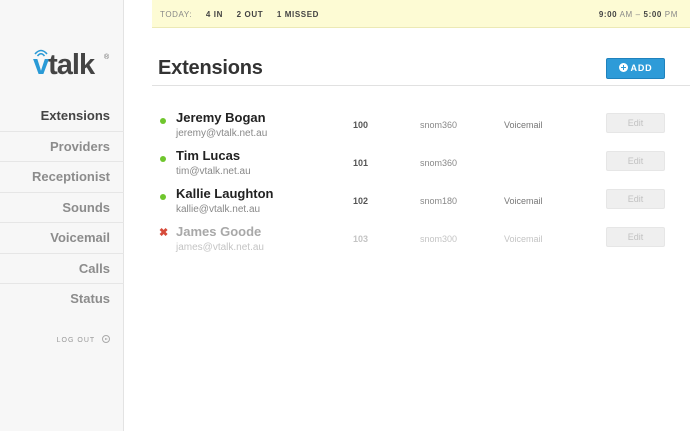 Image resolution: width=690 pixels, height=431 pixels. What do you see at coordinates (218, 14) in the screenshot?
I see `in-label: IN` at bounding box center [218, 14].